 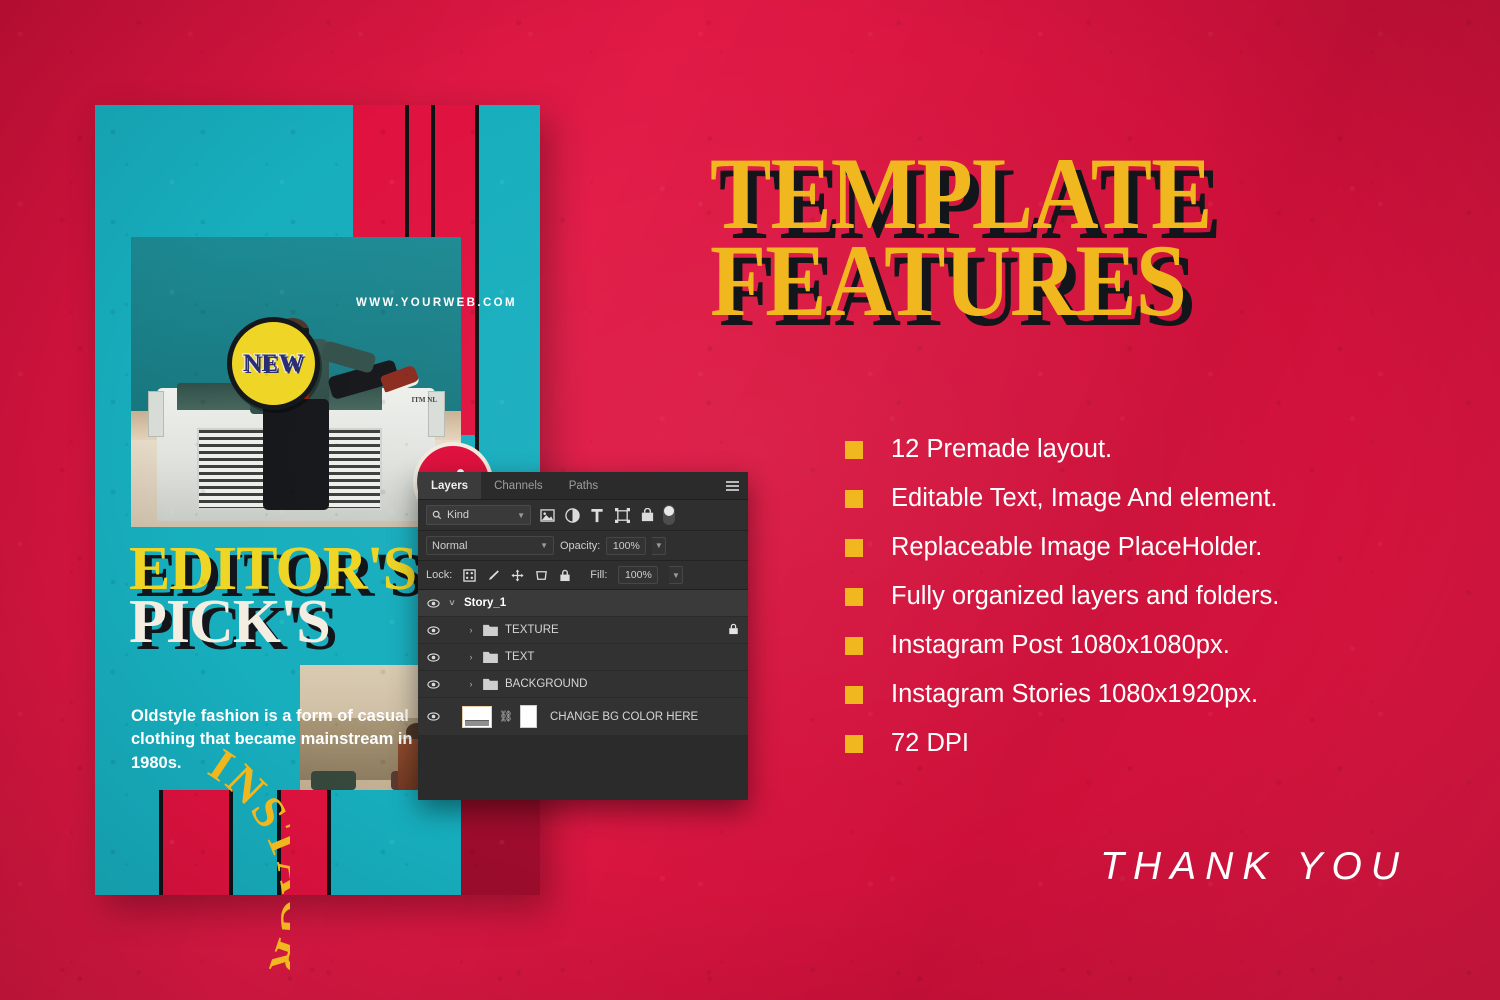 I want to click on layer-mask-thumbnail, so click(x=528, y=716).